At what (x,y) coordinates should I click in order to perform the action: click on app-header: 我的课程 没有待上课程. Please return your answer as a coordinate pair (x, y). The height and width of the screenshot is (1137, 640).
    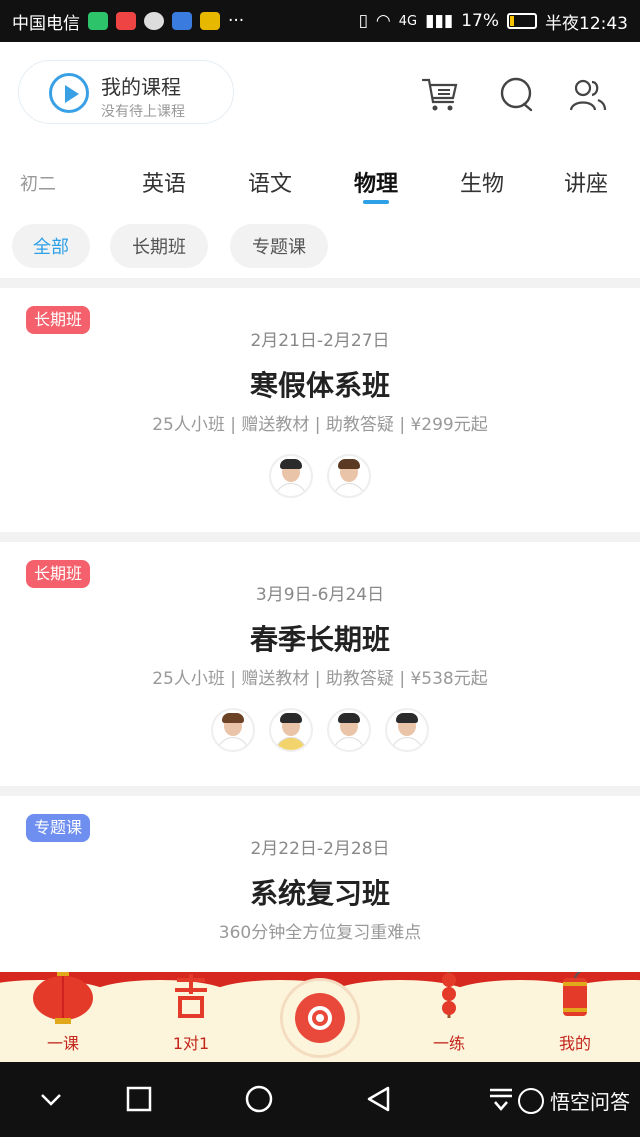
    Looking at the image, I should click on (320, 96).